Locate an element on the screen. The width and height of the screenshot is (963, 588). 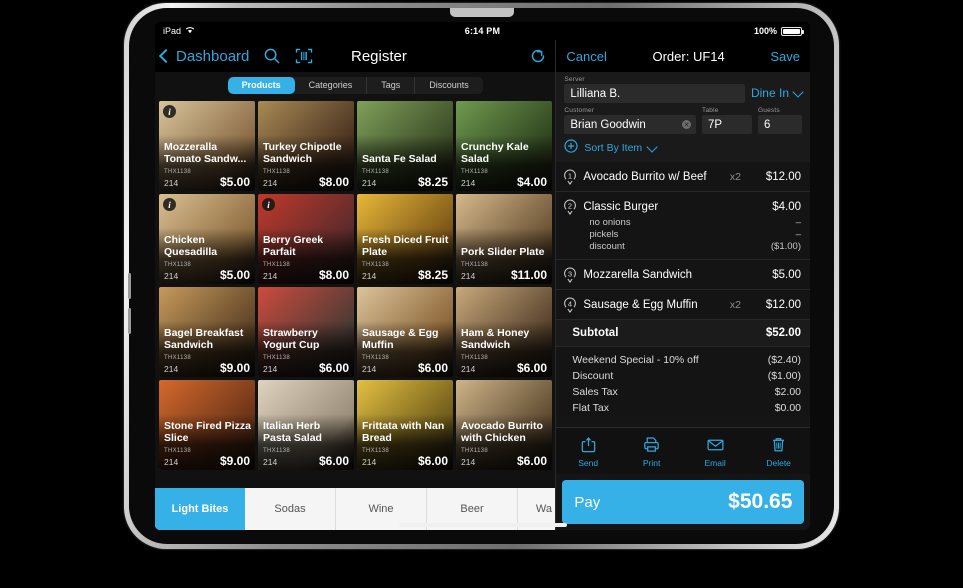
category-tab: Sodas is located at coordinates (290, 509).